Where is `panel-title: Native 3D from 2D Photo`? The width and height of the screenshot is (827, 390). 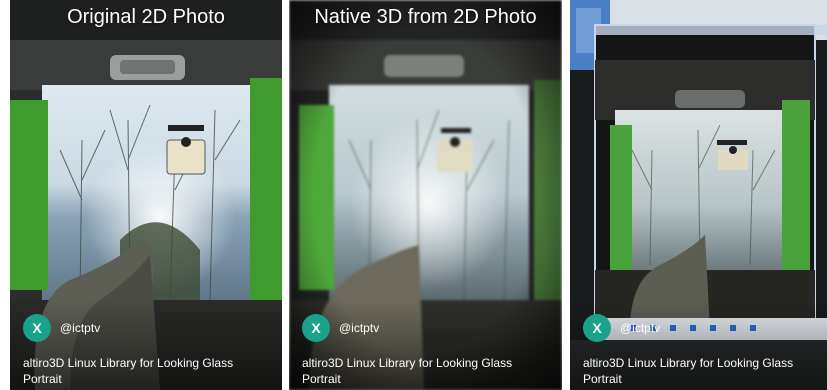 panel-title: Native 3D from 2D Photo is located at coordinates (425, 17).